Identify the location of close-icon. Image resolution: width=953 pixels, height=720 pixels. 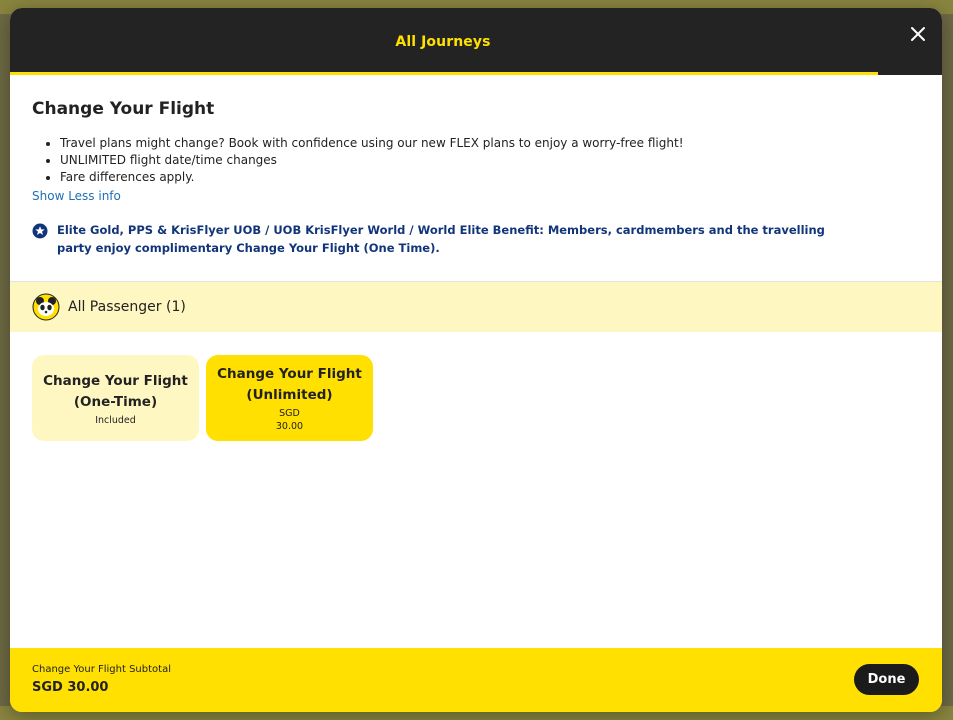
(918, 34).